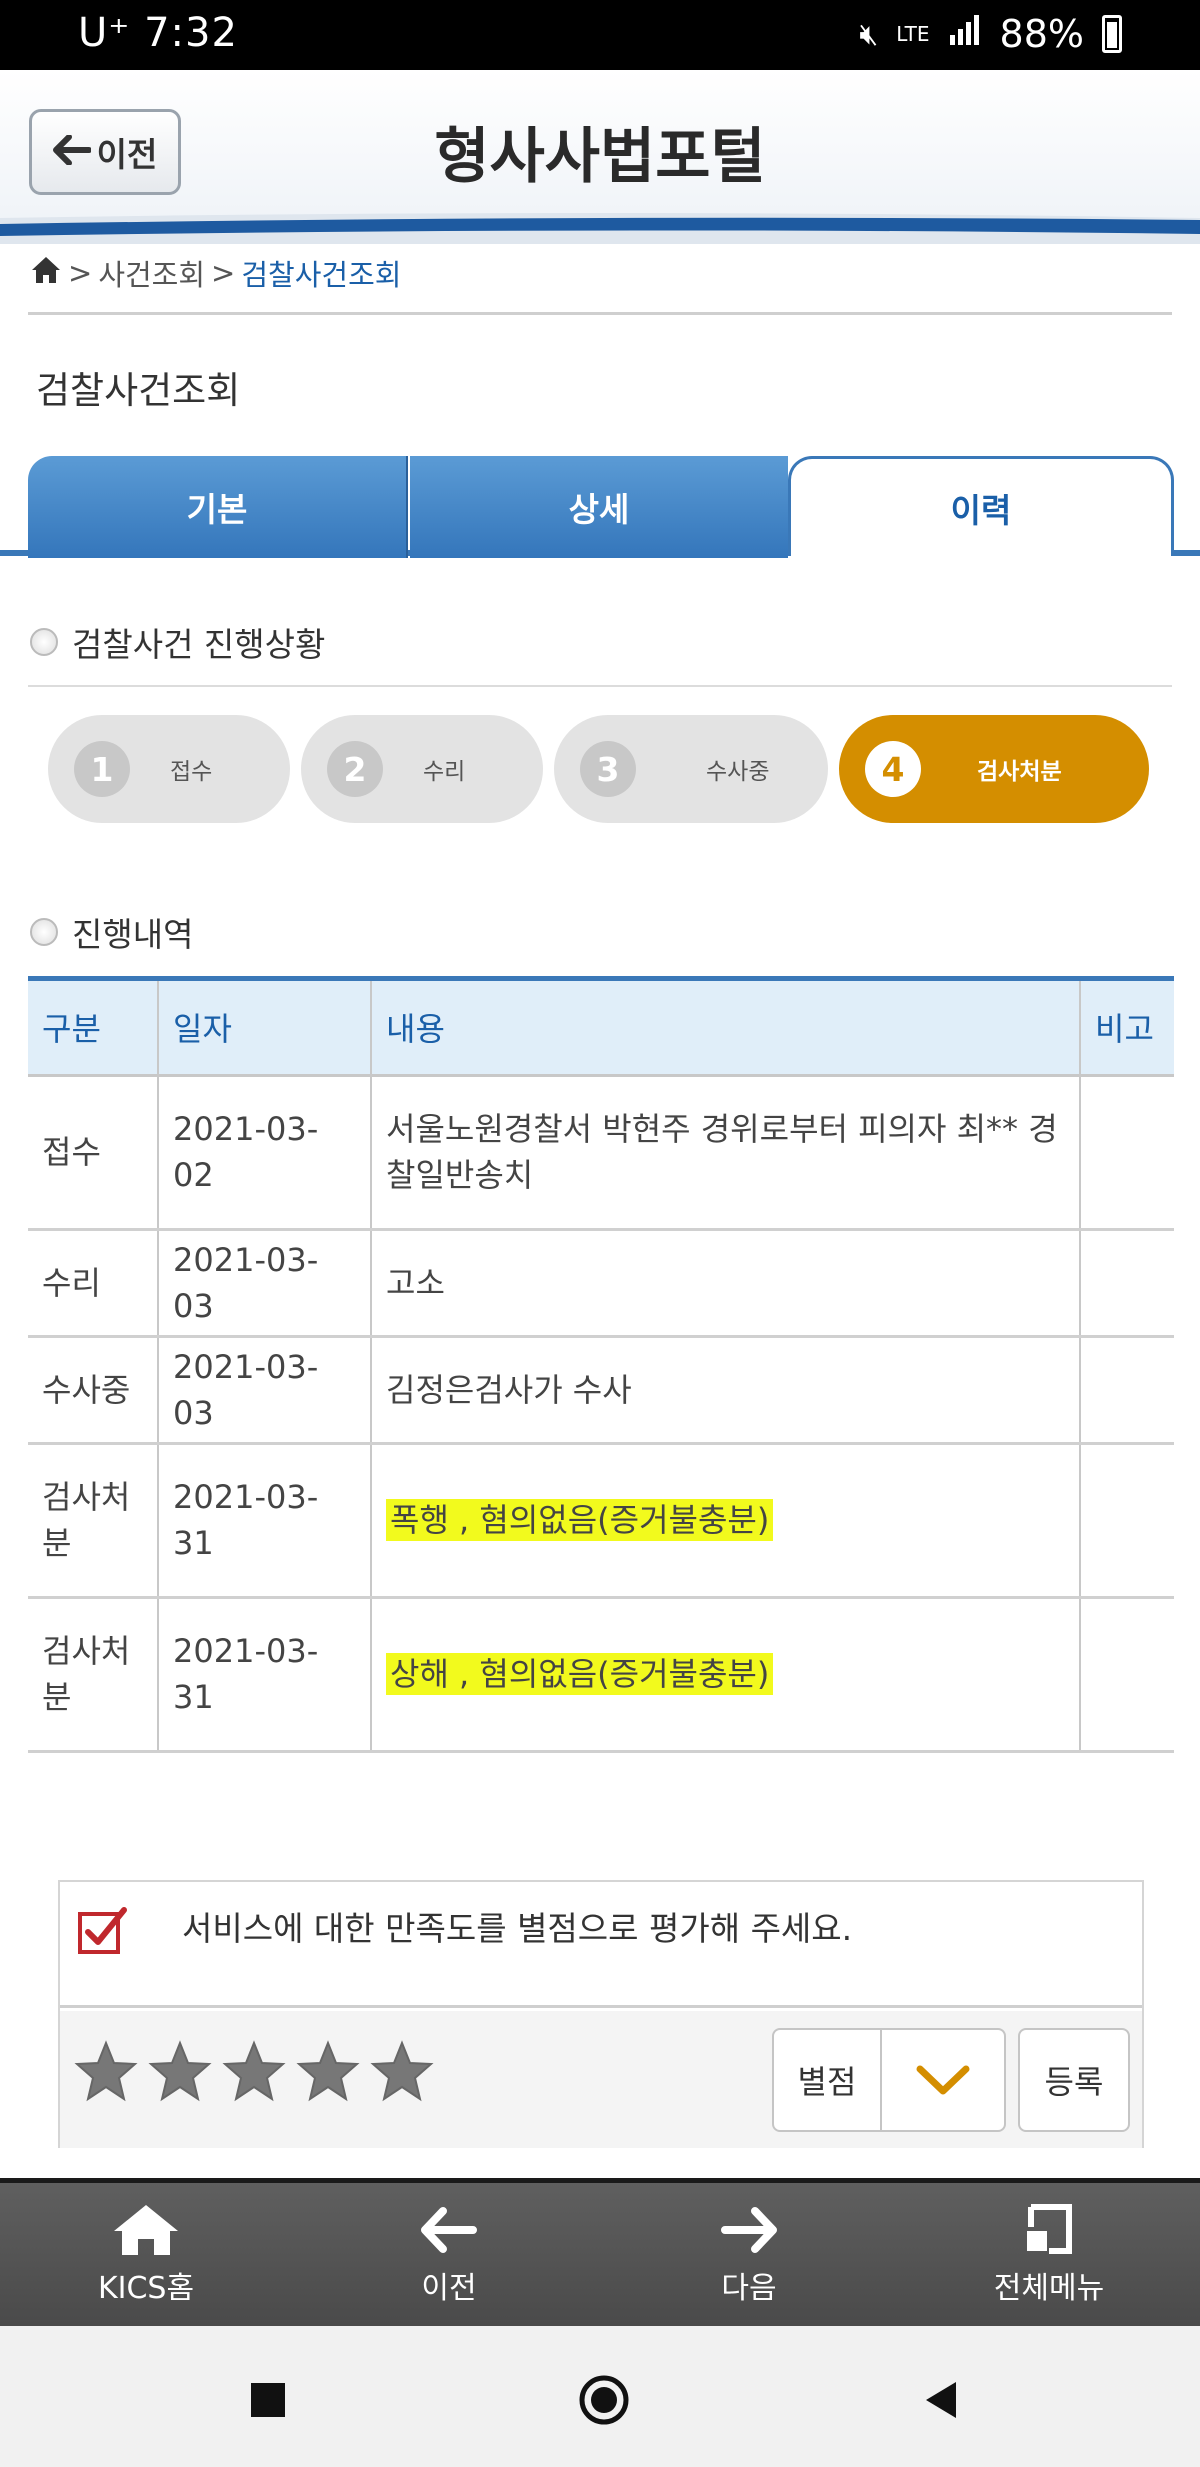 This screenshot has width=1200, height=2467. Describe the element at coordinates (726, 1029) in the screenshot. I see `col-header-content: 내용` at that location.